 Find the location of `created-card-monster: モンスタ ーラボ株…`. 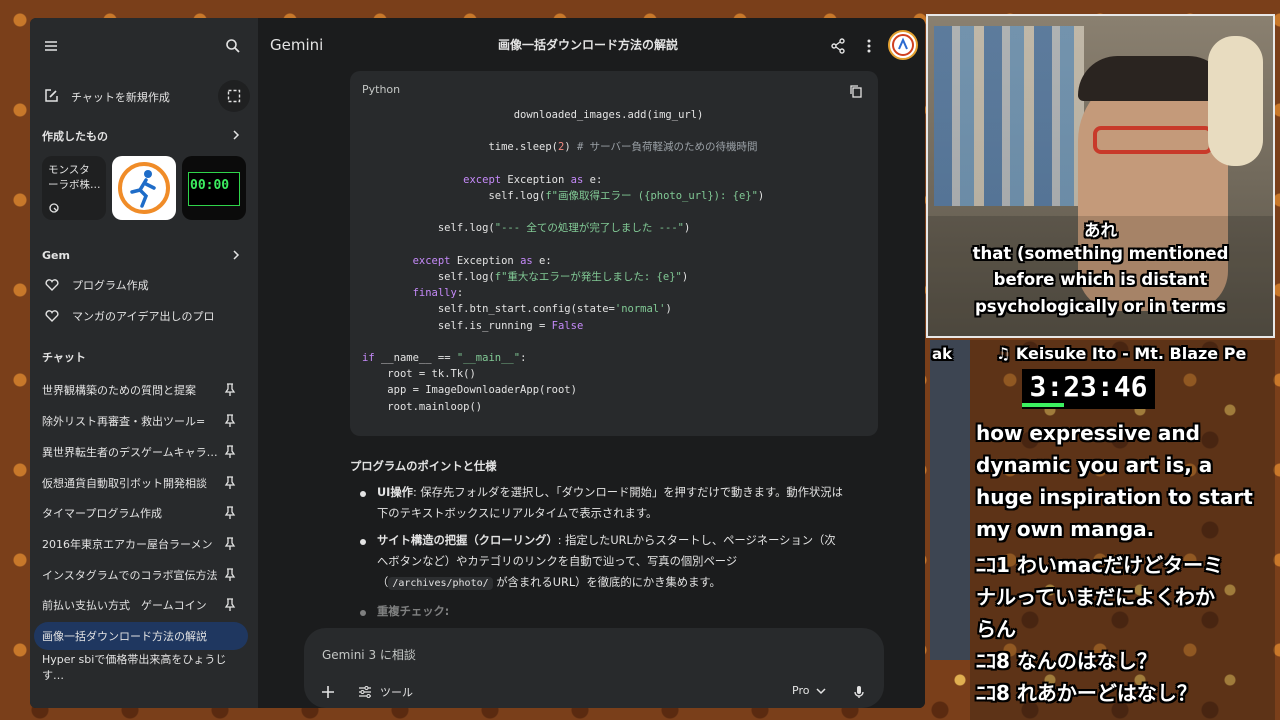

created-card-monster: モンスタ ーラボ株… is located at coordinates (74, 188).